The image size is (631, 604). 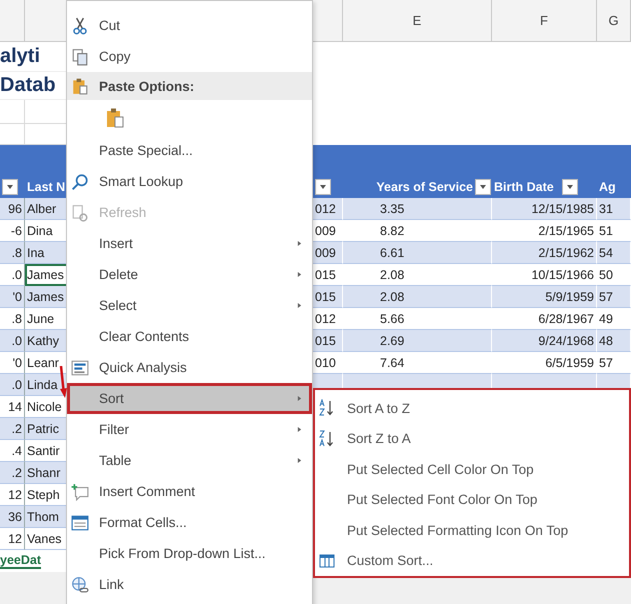 I want to click on column-header: Birth Date, so click(x=524, y=187).